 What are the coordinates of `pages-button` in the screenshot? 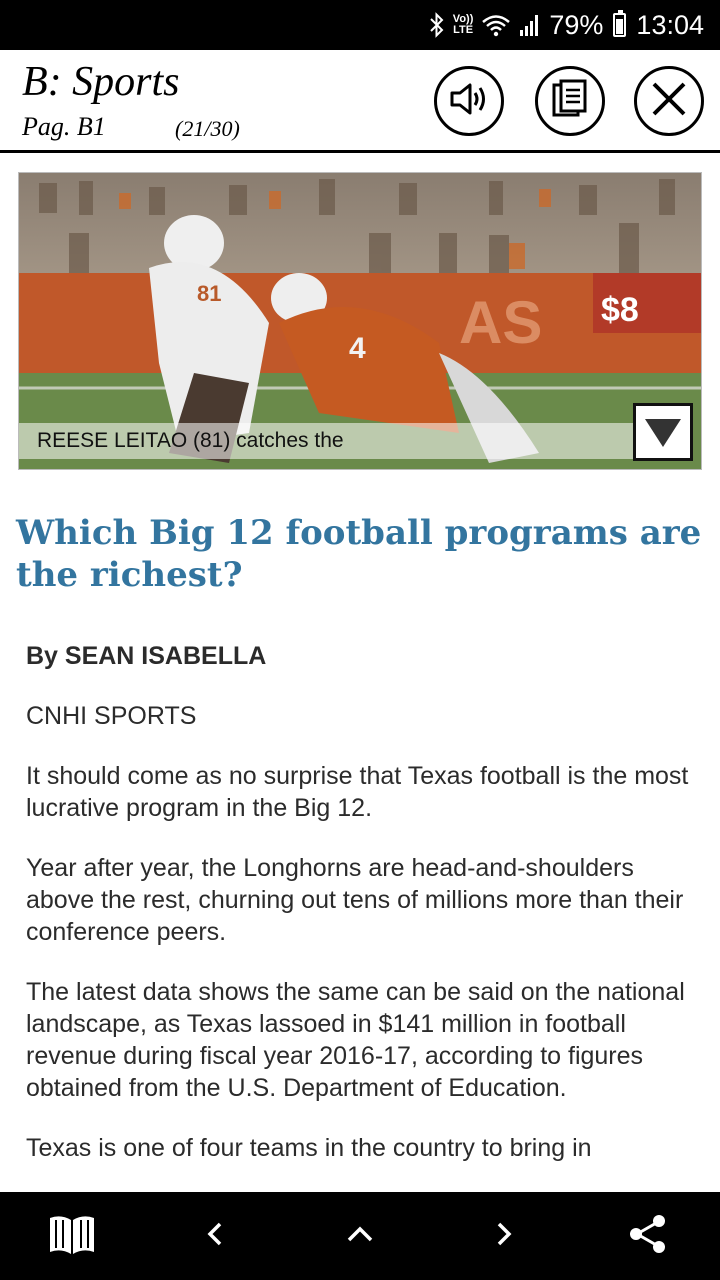 It's located at (570, 101).